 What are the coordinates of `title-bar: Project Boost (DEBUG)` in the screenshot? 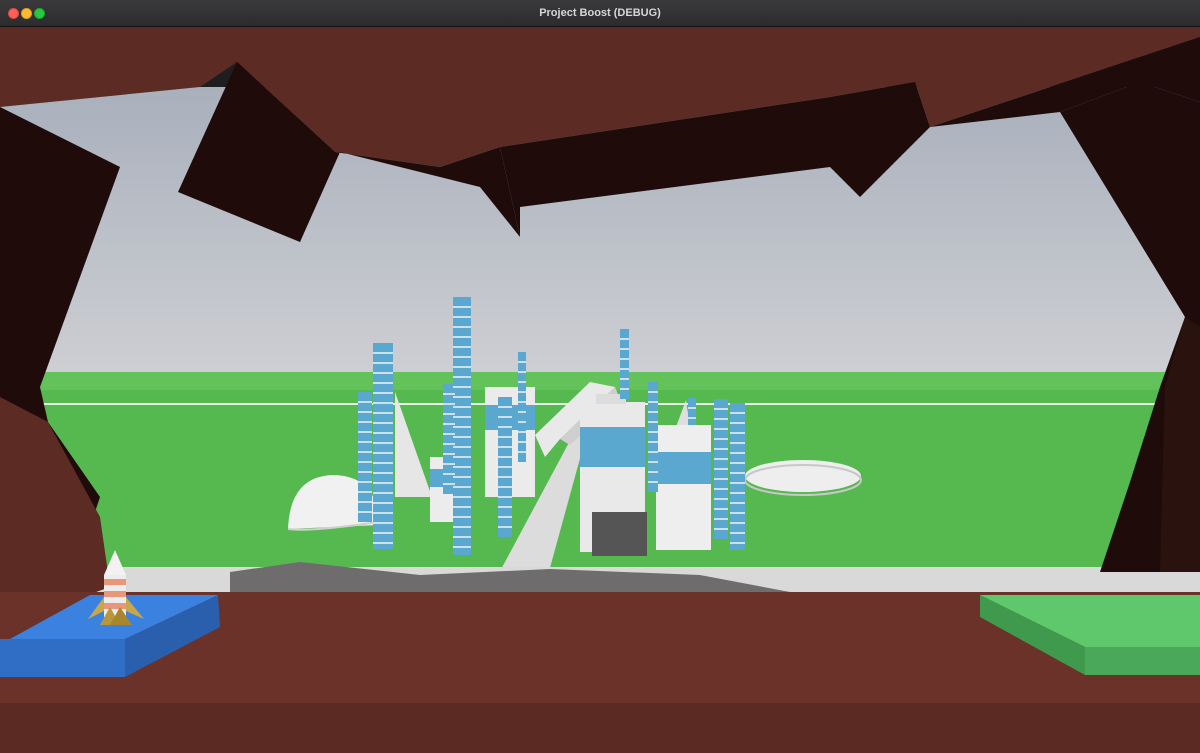 It's located at (600, 13).